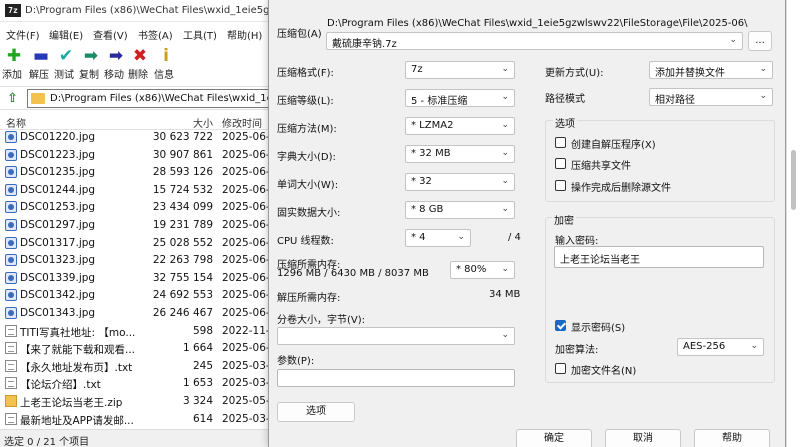 The image size is (800, 447). Describe the element at coordinates (554, 438) in the screenshot. I see `ok-button: 确定` at that location.